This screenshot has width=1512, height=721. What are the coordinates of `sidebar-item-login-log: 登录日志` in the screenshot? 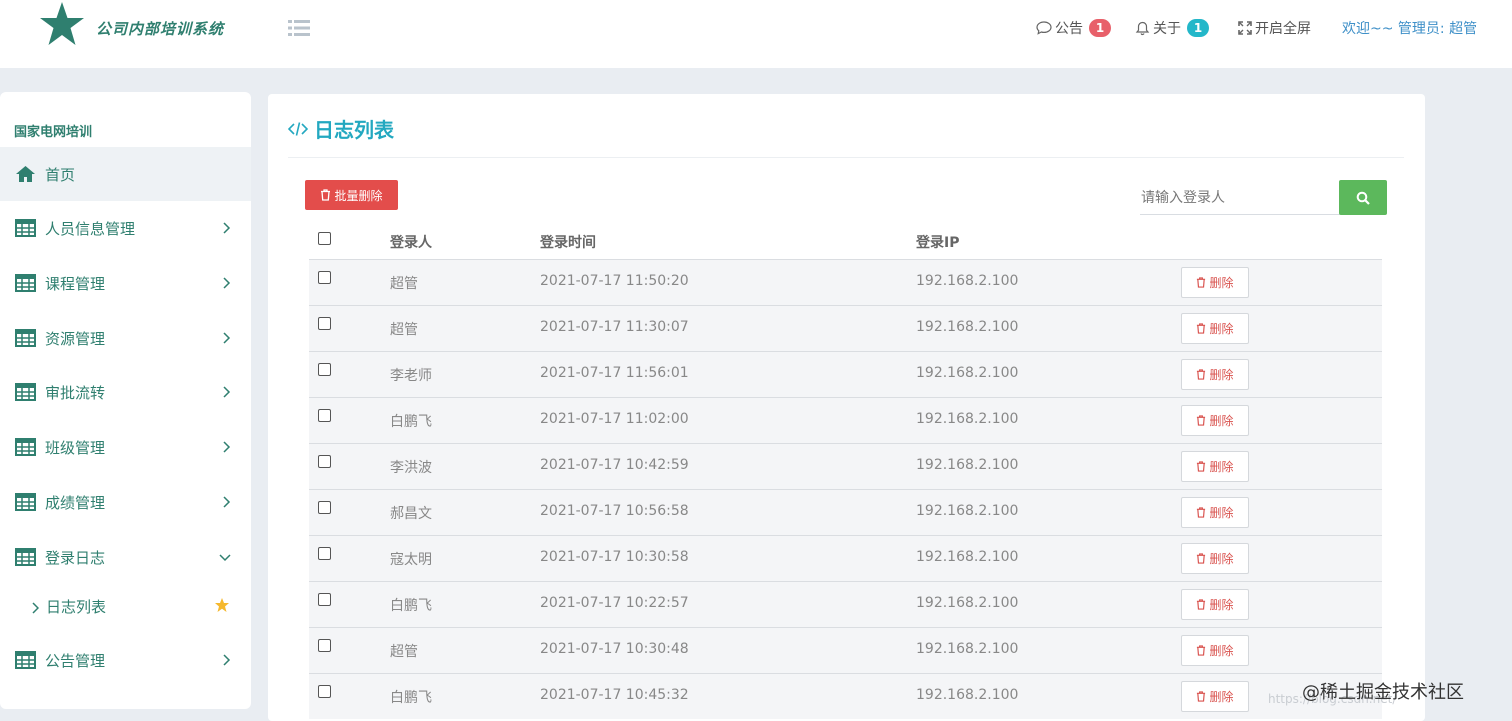 It's located at (125, 557).